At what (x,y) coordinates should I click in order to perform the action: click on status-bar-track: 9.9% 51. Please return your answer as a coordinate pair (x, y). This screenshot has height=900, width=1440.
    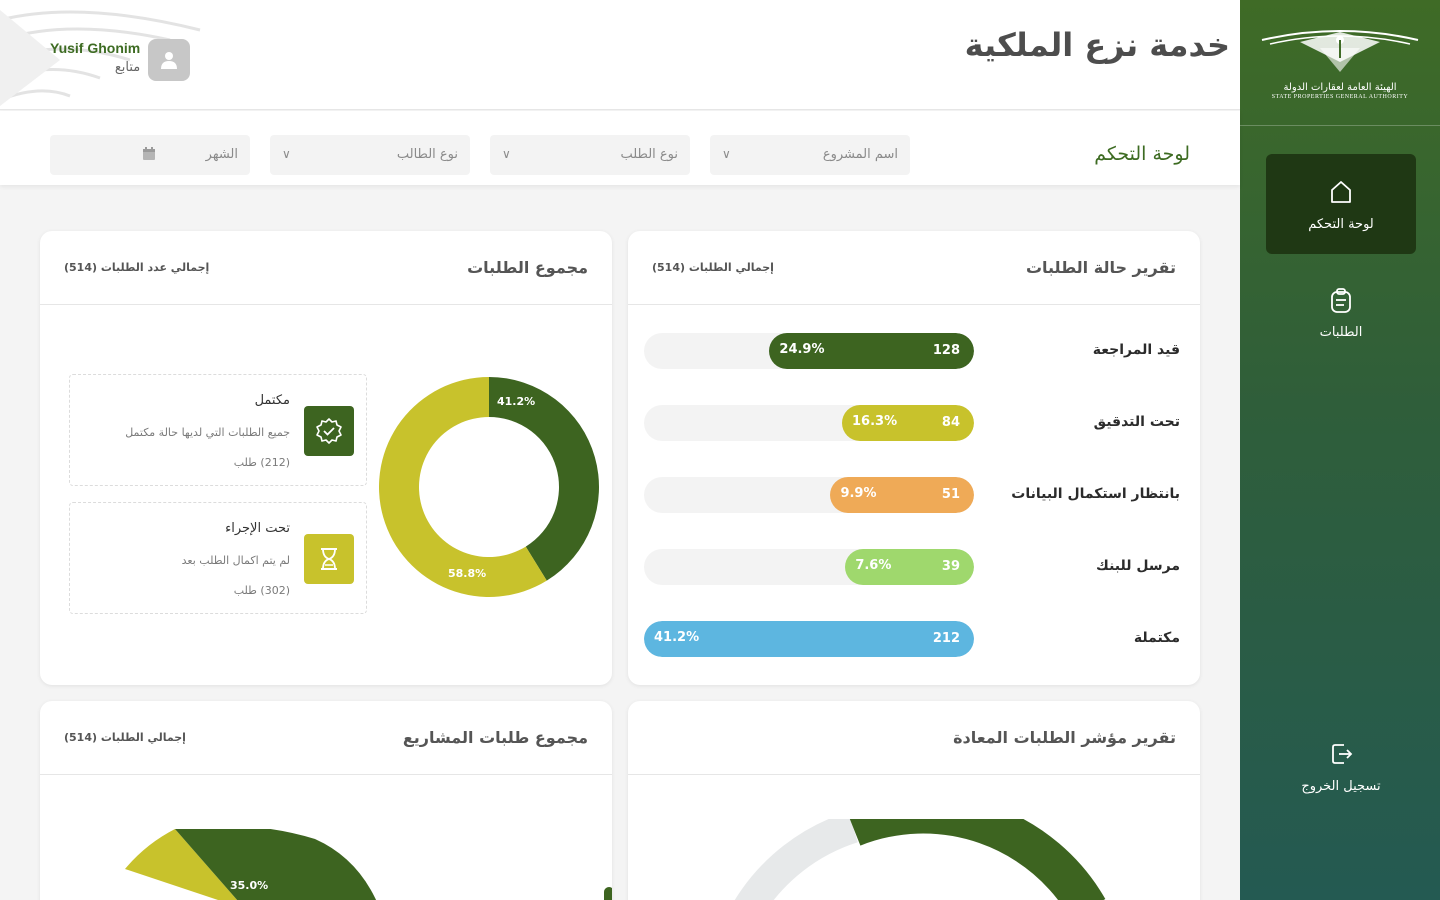
    Looking at the image, I should click on (809, 495).